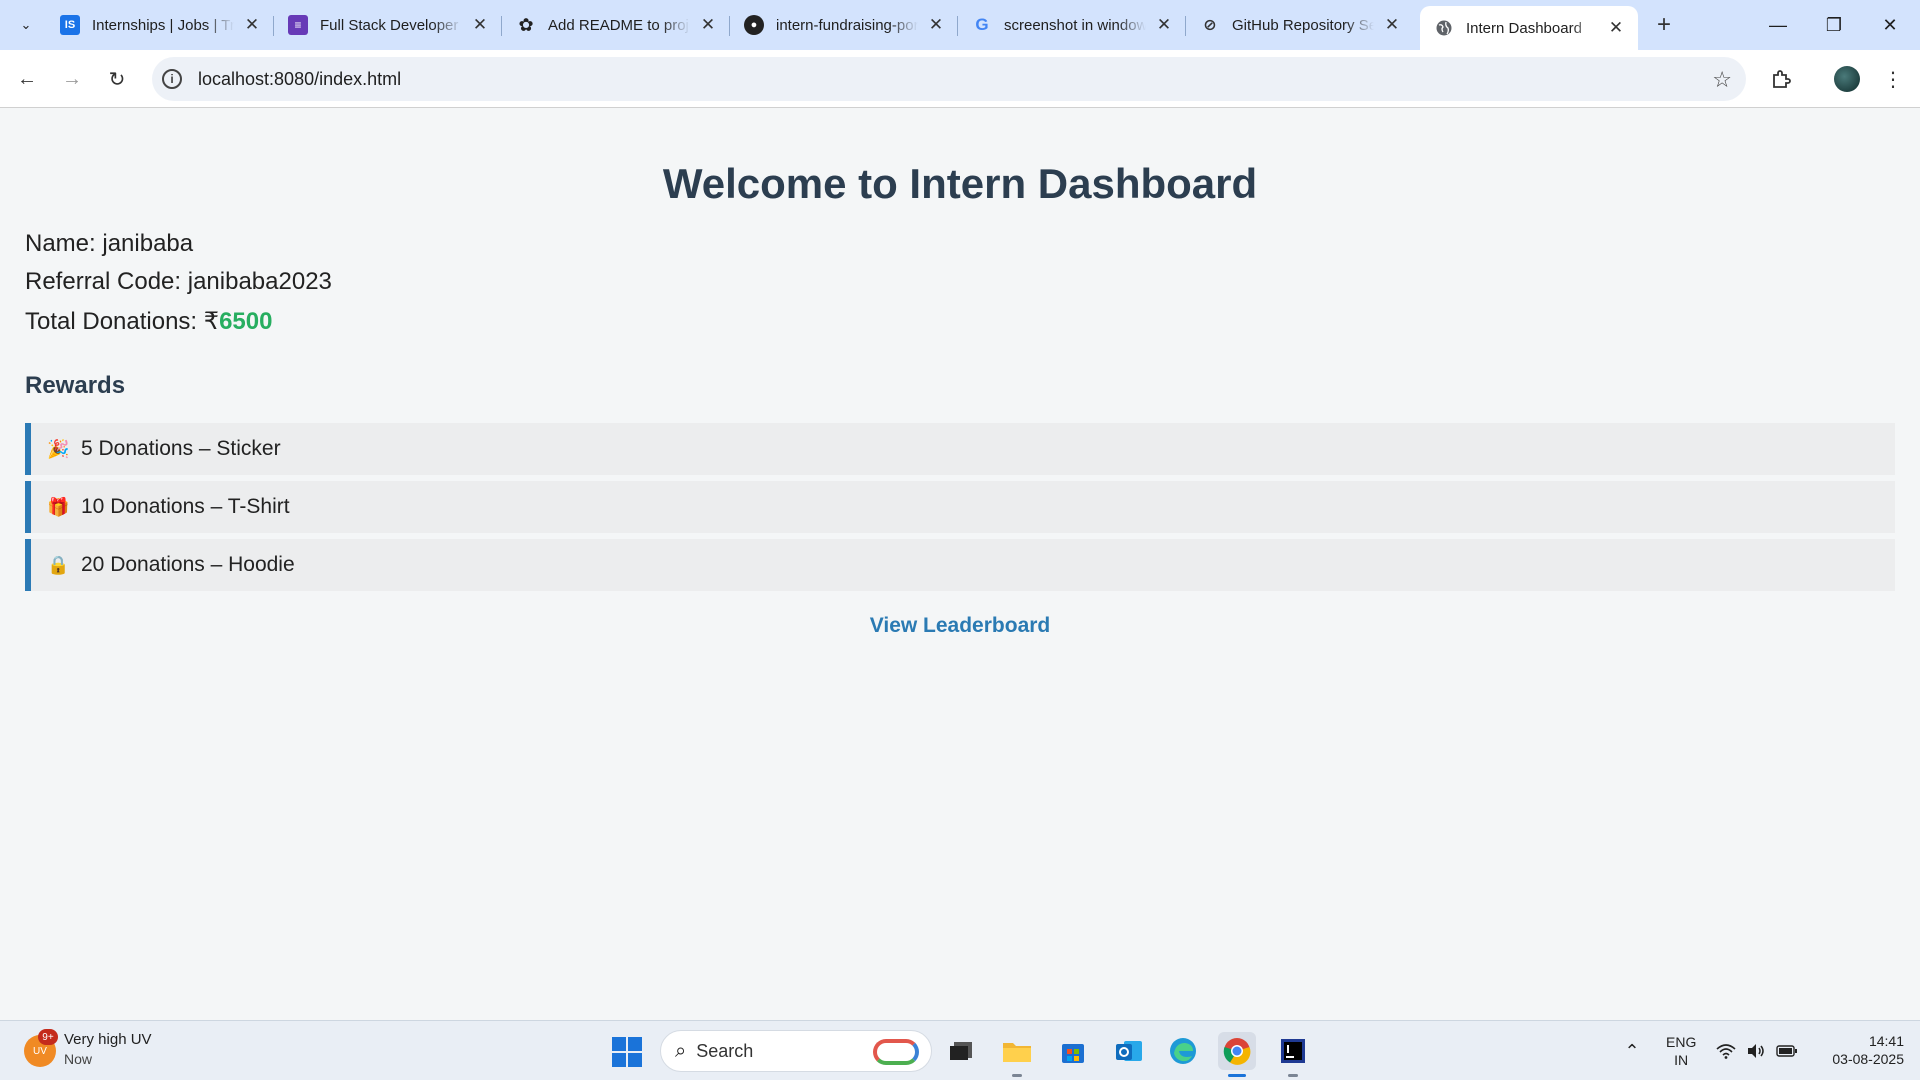 This screenshot has width=1920, height=1080. What do you see at coordinates (181, 448) in the screenshot?
I see `reward-text: 5 Donations – Sticker` at bounding box center [181, 448].